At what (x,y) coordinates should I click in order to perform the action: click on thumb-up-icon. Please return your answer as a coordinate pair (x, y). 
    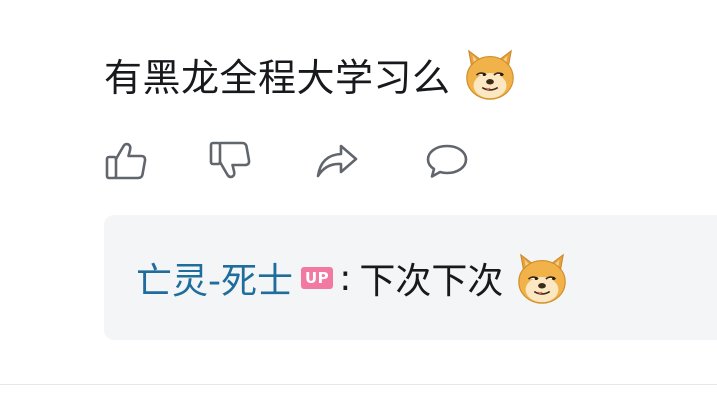
    Looking at the image, I should click on (126, 161).